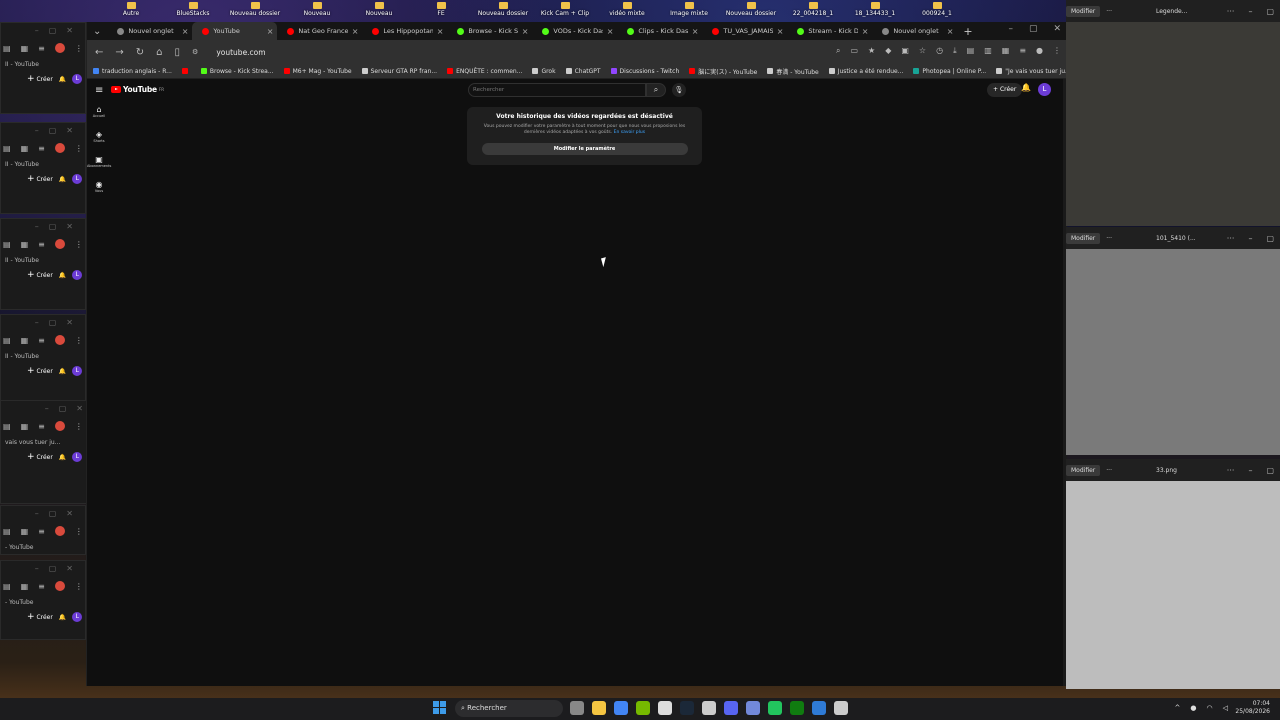 The image size is (1280, 720). What do you see at coordinates (577, 708) in the screenshot?
I see `task-view-icon` at bounding box center [577, 708].